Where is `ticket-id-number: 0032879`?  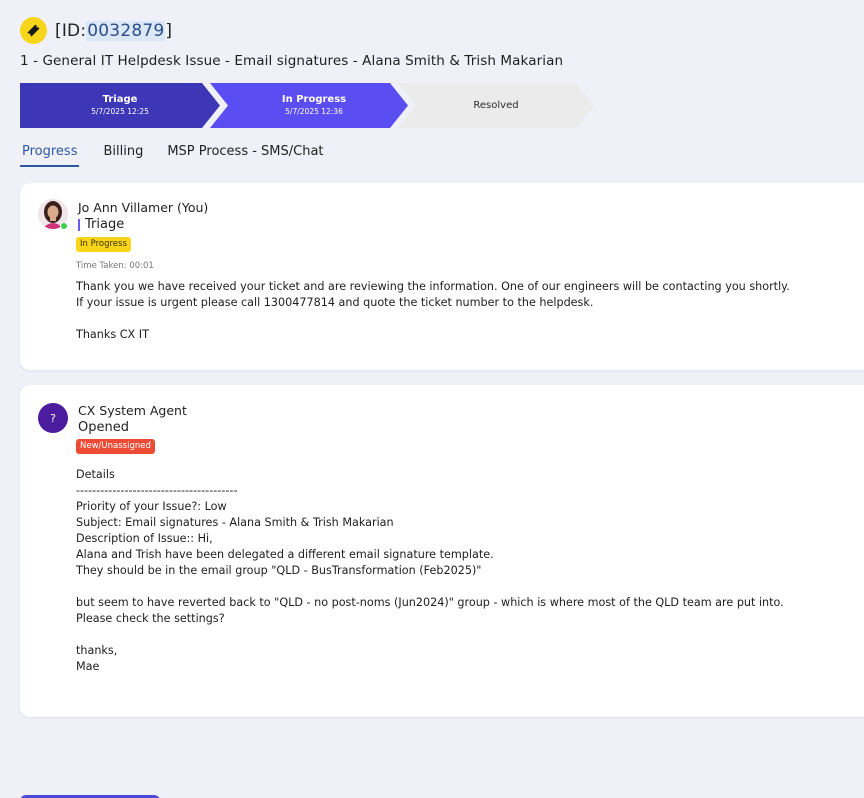 ticket-id-number: 0032879 is located at coordinates (126, 30).